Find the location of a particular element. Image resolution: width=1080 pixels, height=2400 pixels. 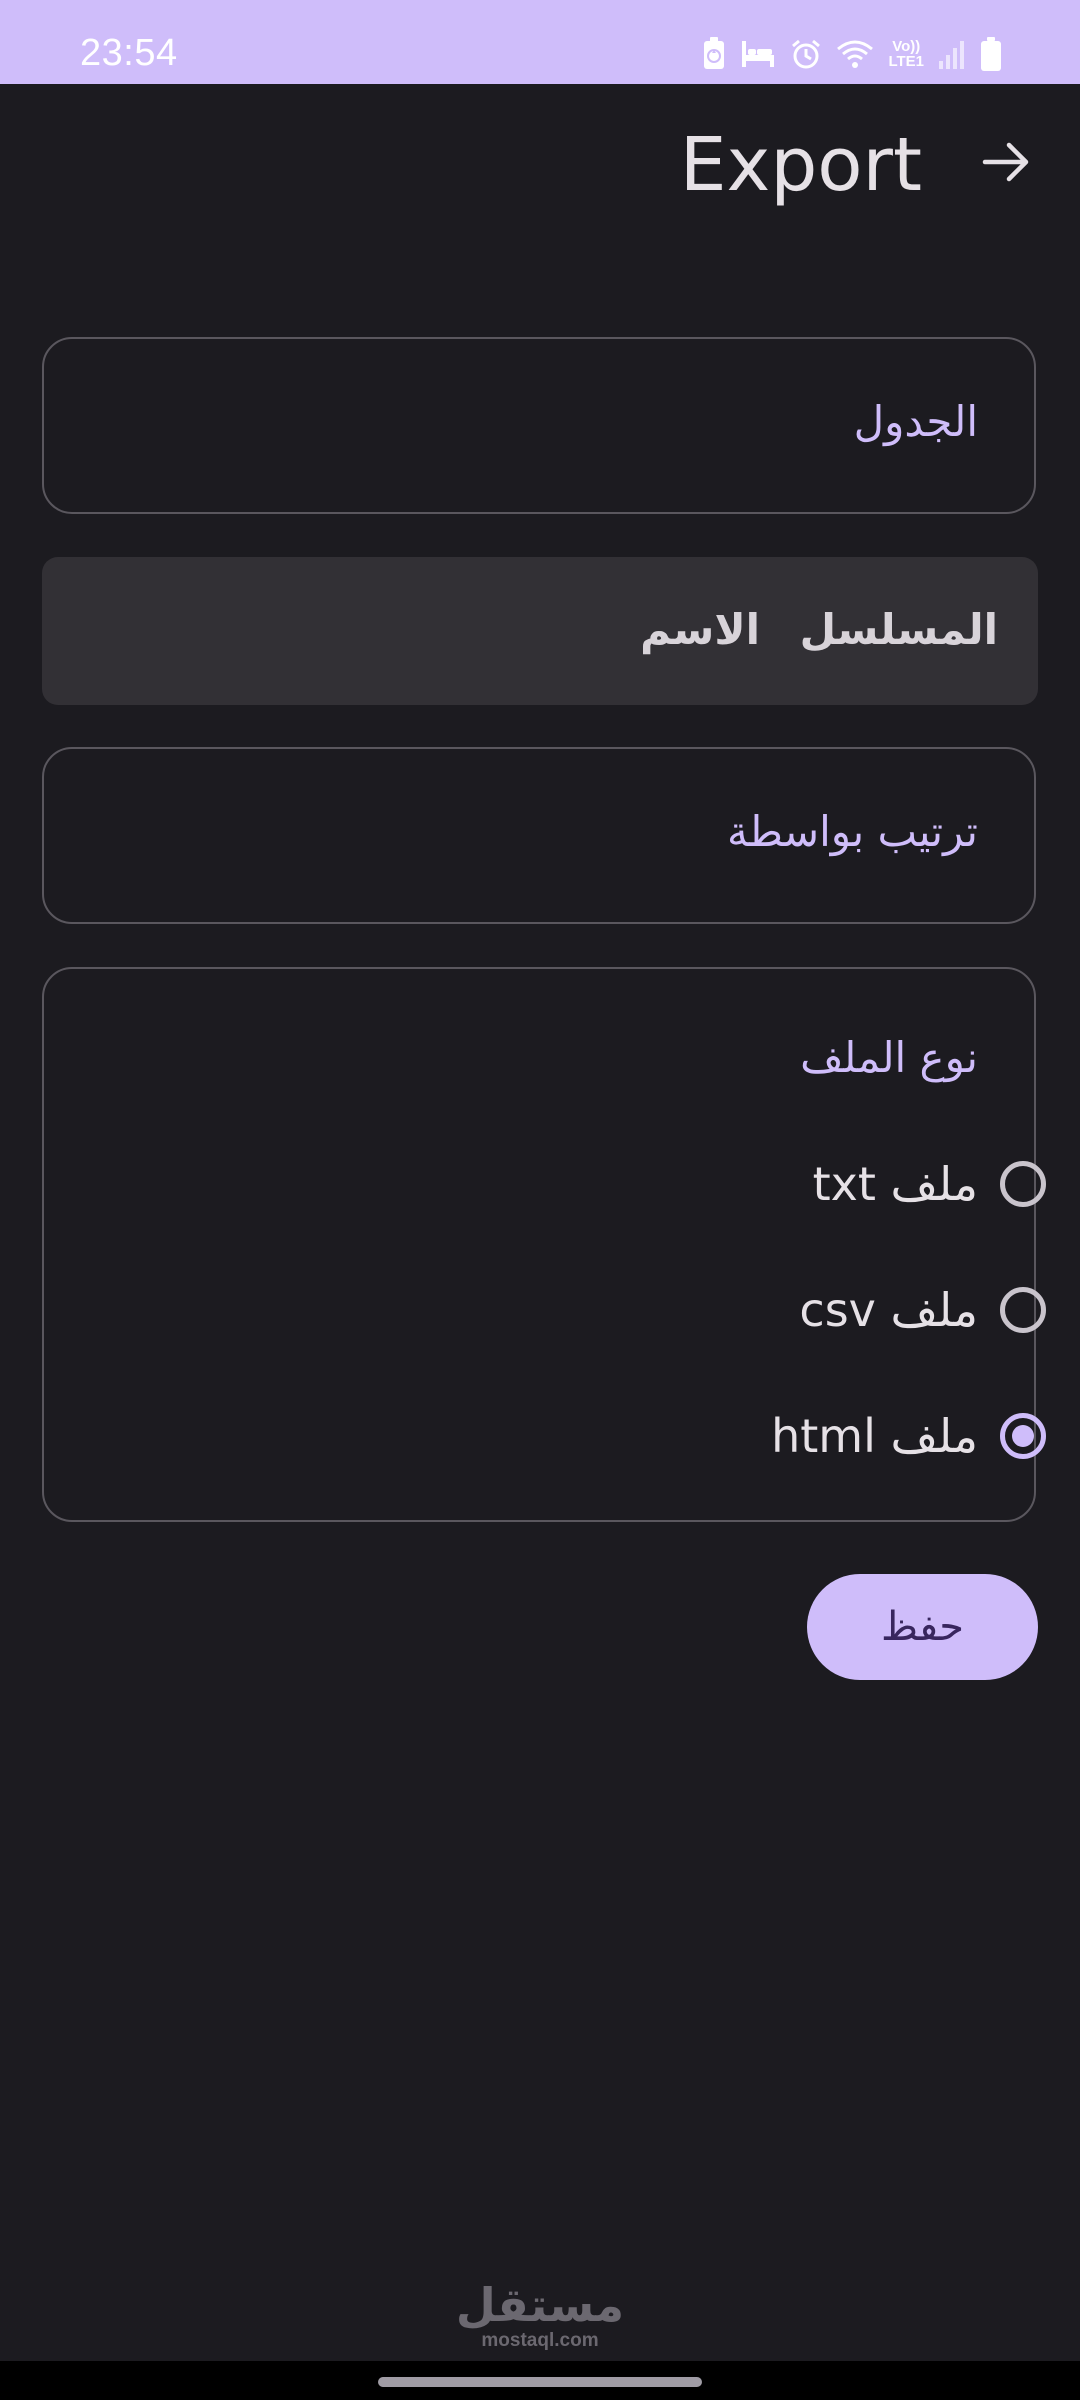

top-app-bar: Export is located at coordinates (540, 172).